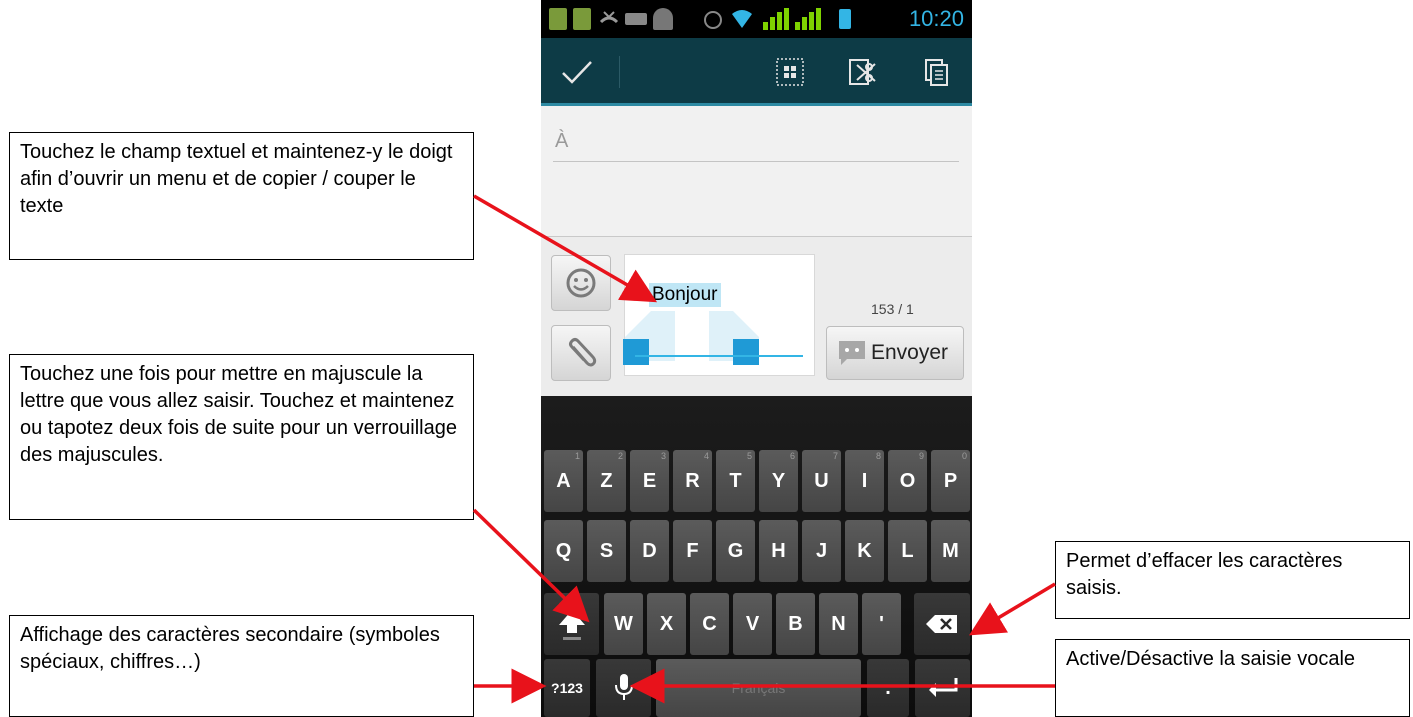  What do you see at coordinates (565, 248) in the screenshot?
I see `arrow-copy-cut` at bounding box center [565, 248].